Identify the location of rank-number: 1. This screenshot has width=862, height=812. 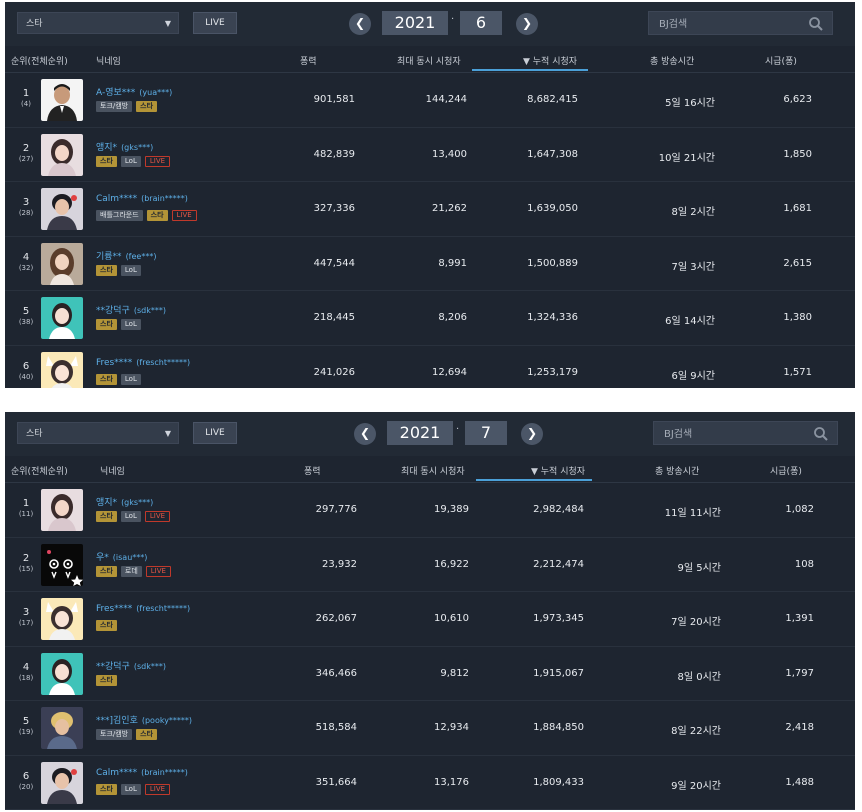
(26, 503).